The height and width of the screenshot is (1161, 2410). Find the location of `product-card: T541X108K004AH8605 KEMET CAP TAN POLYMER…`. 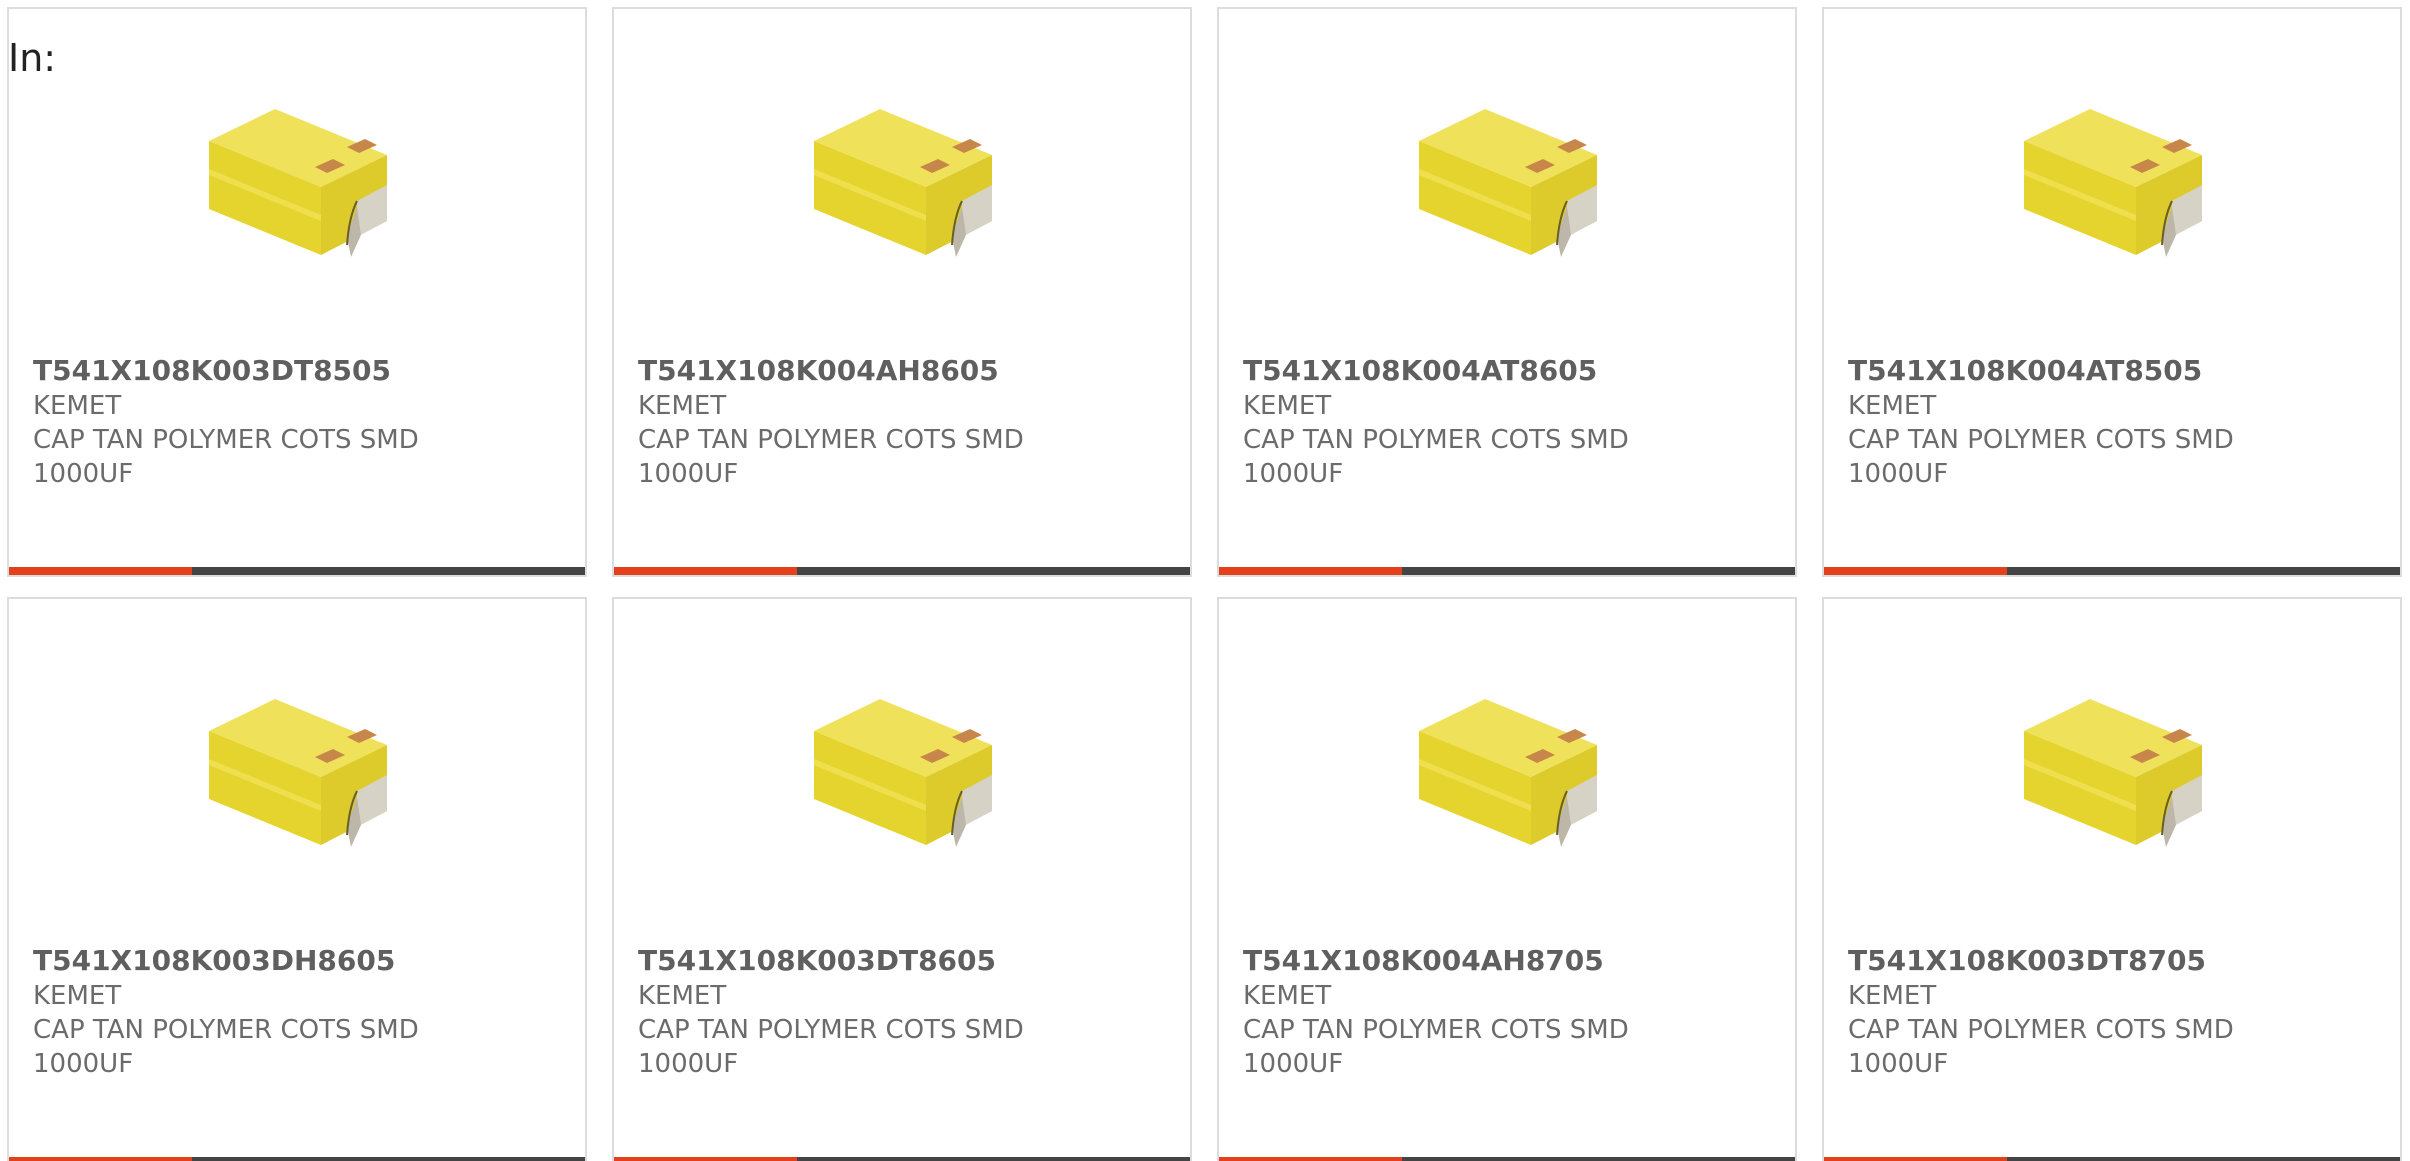

product-card: T541X108K004AH8605 KEMET CAP TAN POLYMER… is located at coordinates (902, 292).